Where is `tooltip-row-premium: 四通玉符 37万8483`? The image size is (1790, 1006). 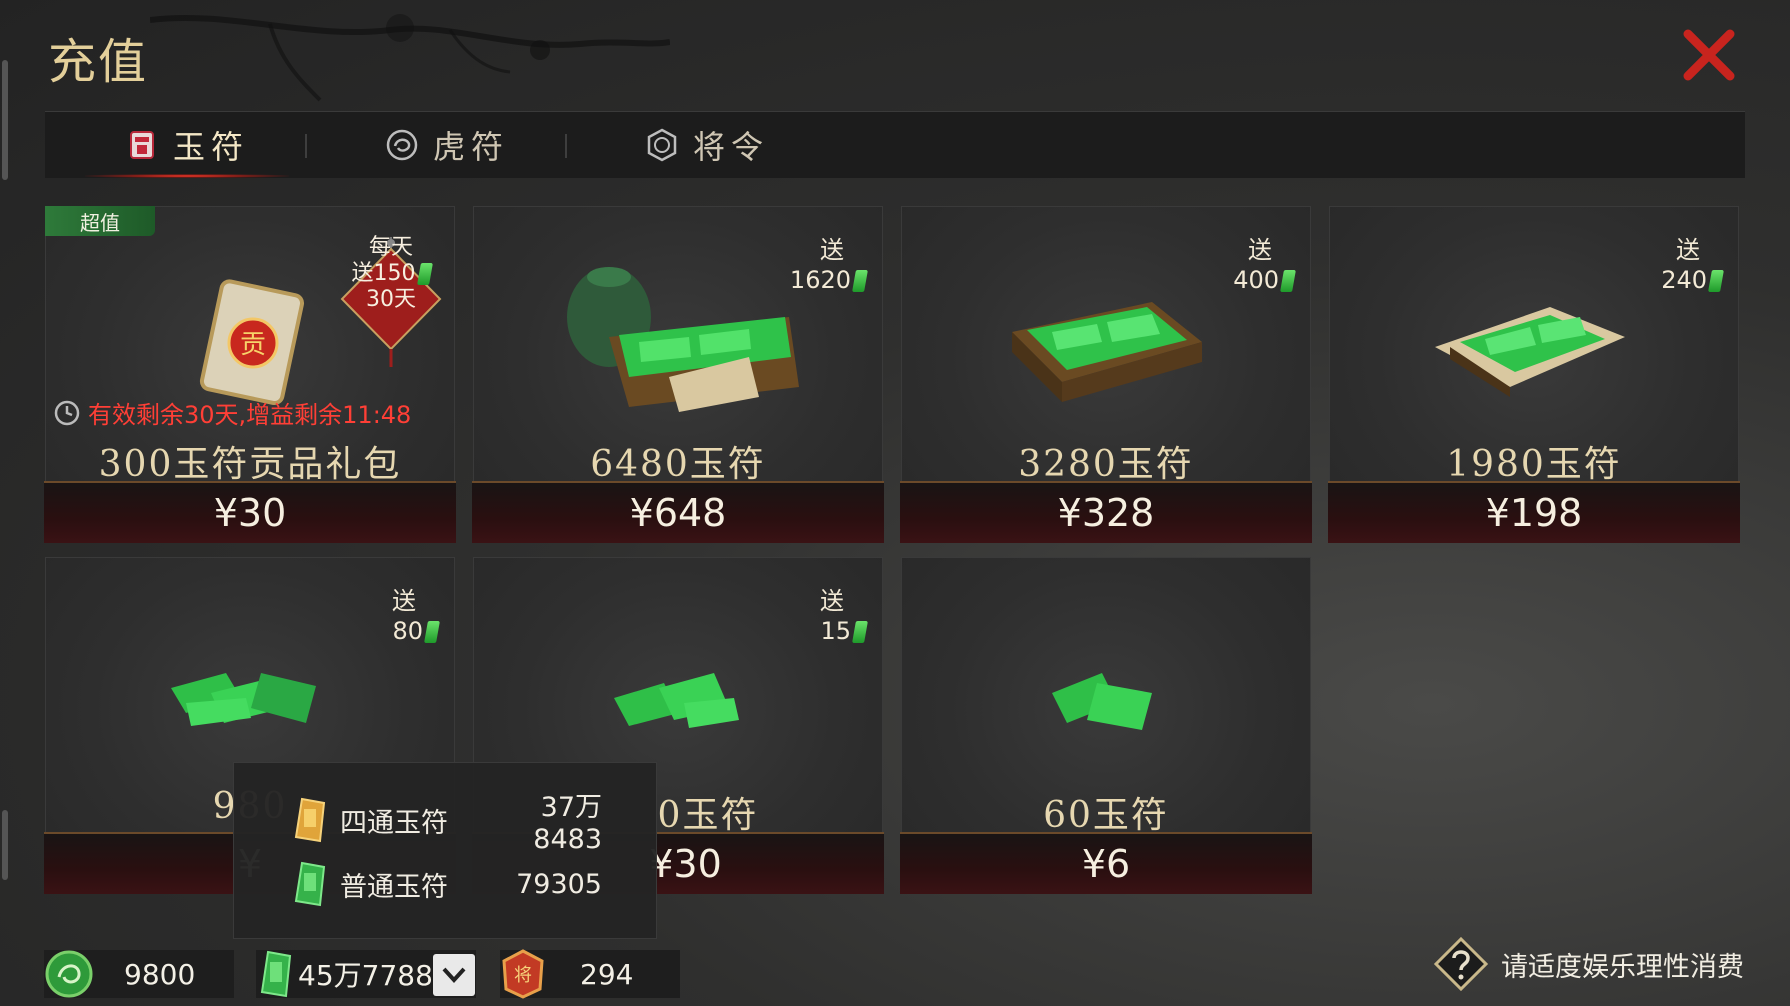
tooltip-row-premium: 四通玉符 37万8483 is located at coordinates (446, 820).